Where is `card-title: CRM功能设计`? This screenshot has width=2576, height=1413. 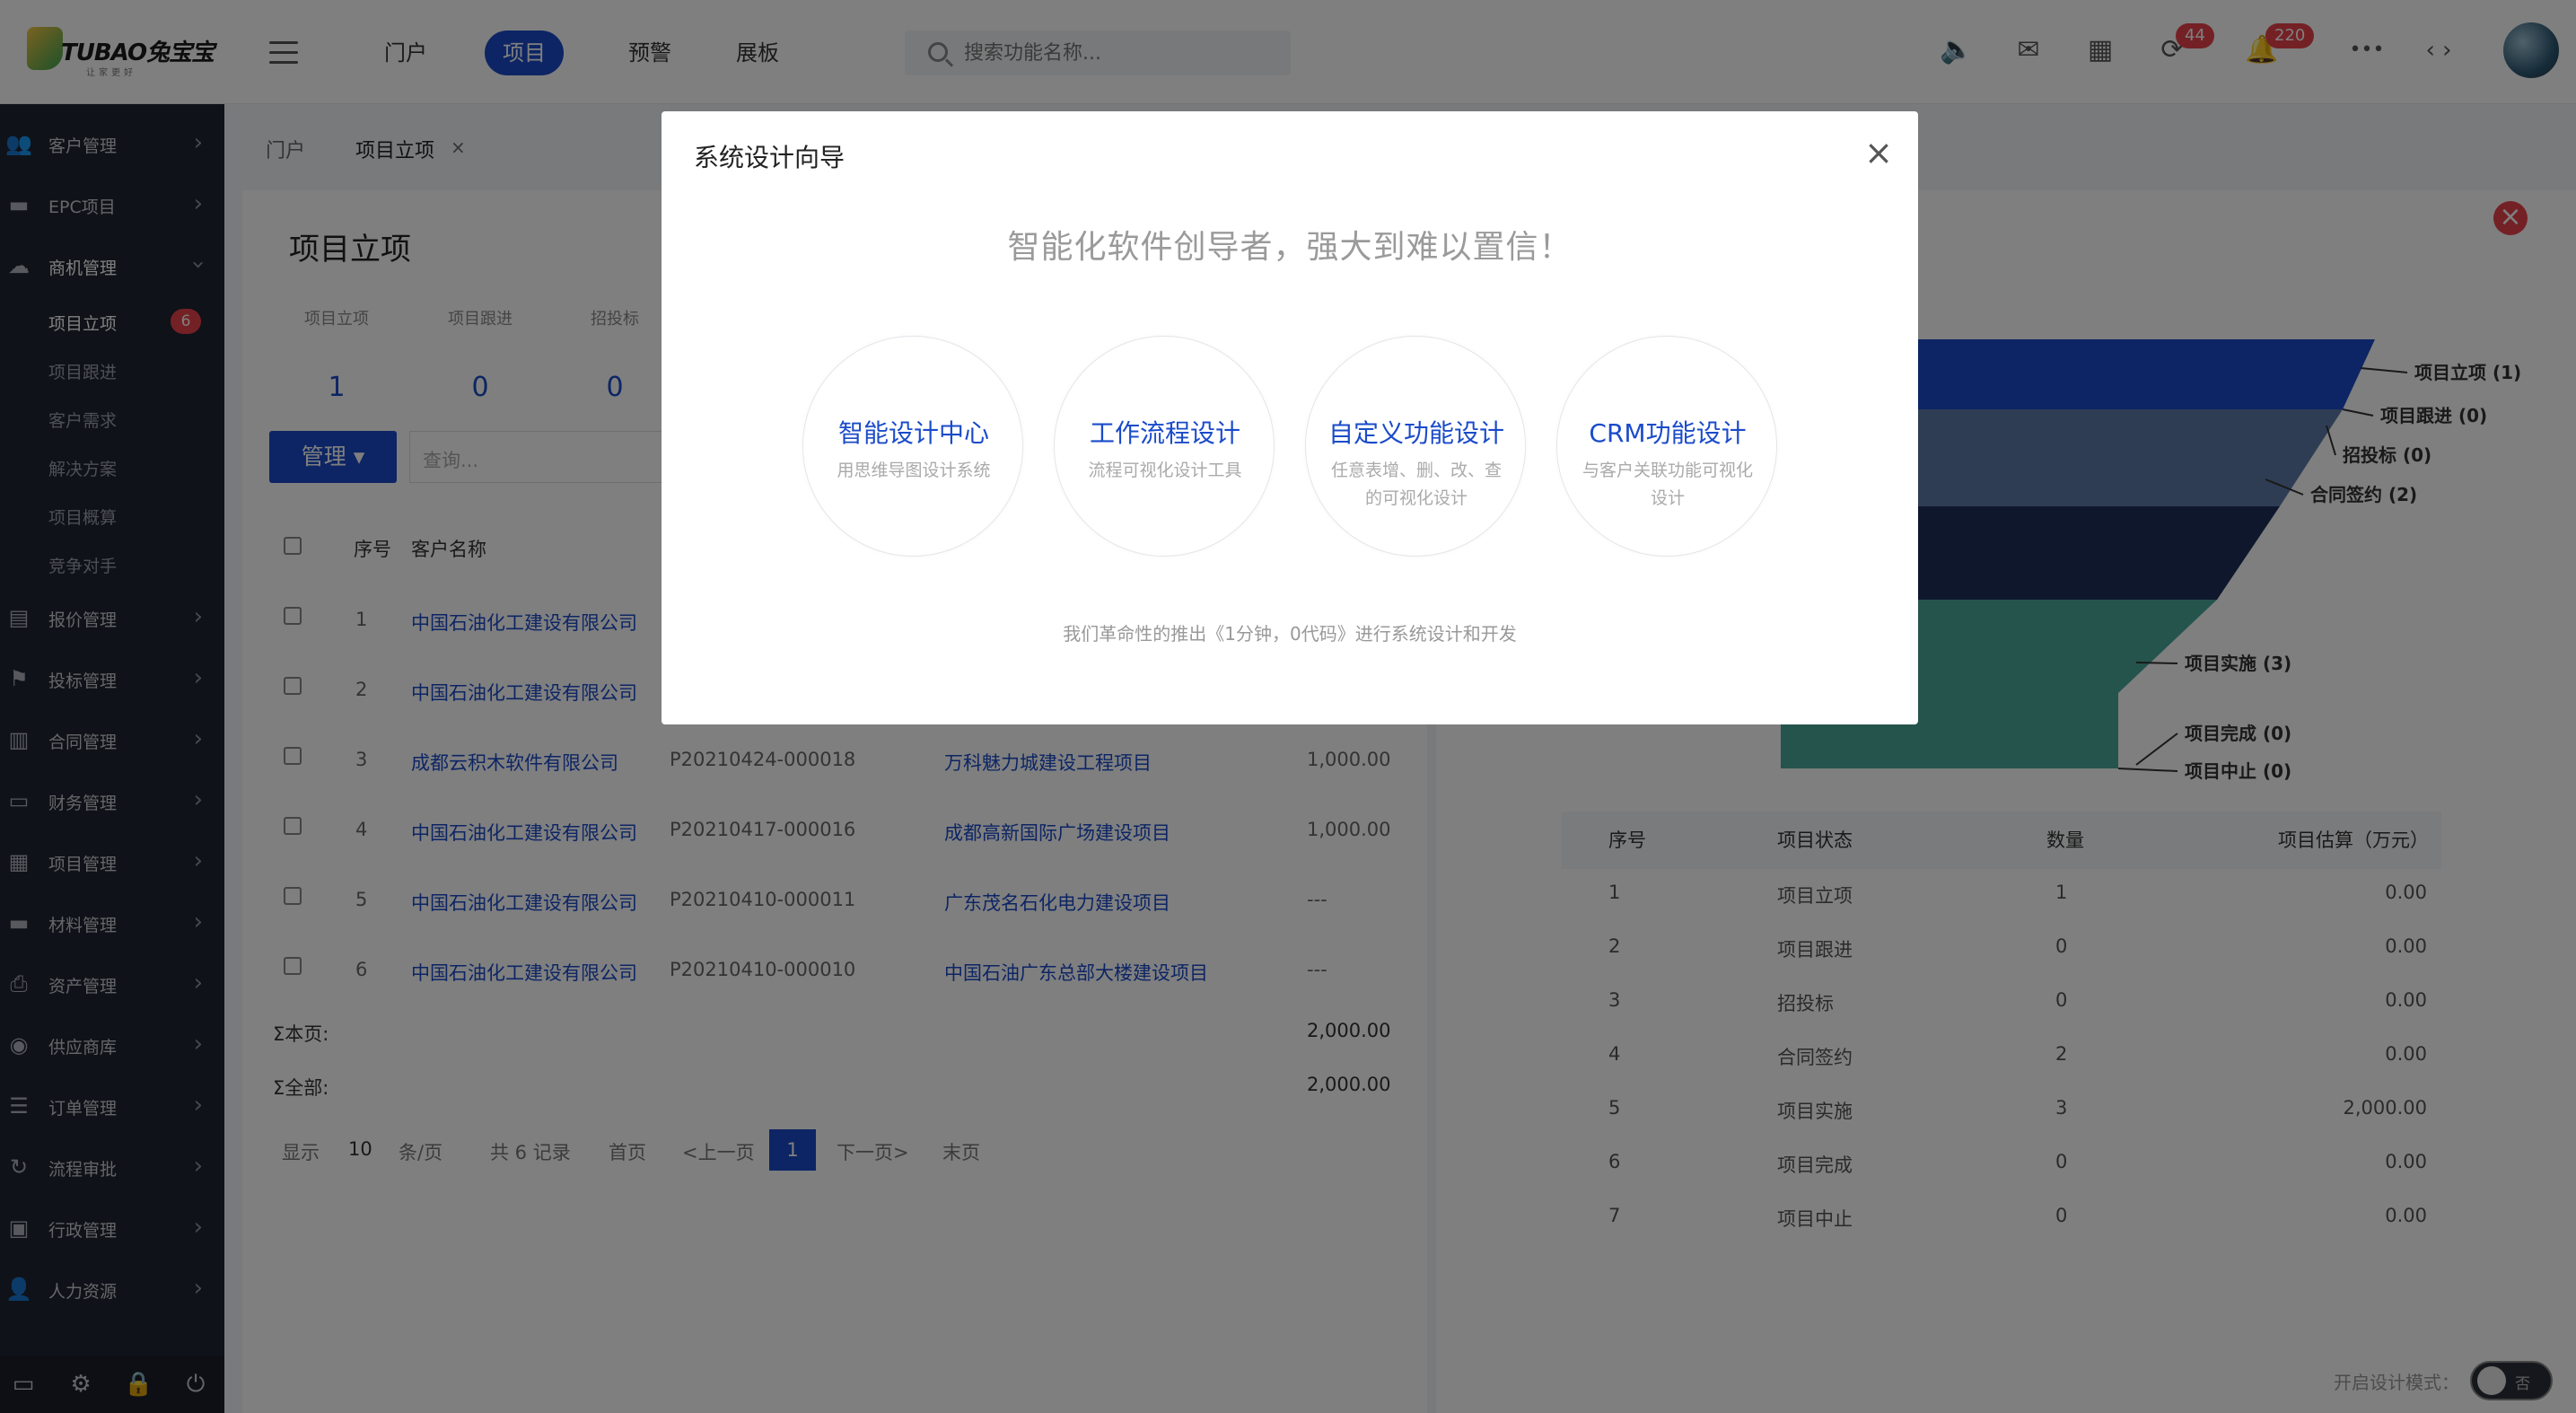 card-title: CRM功能设计 is located at coordinates (1668, 433).